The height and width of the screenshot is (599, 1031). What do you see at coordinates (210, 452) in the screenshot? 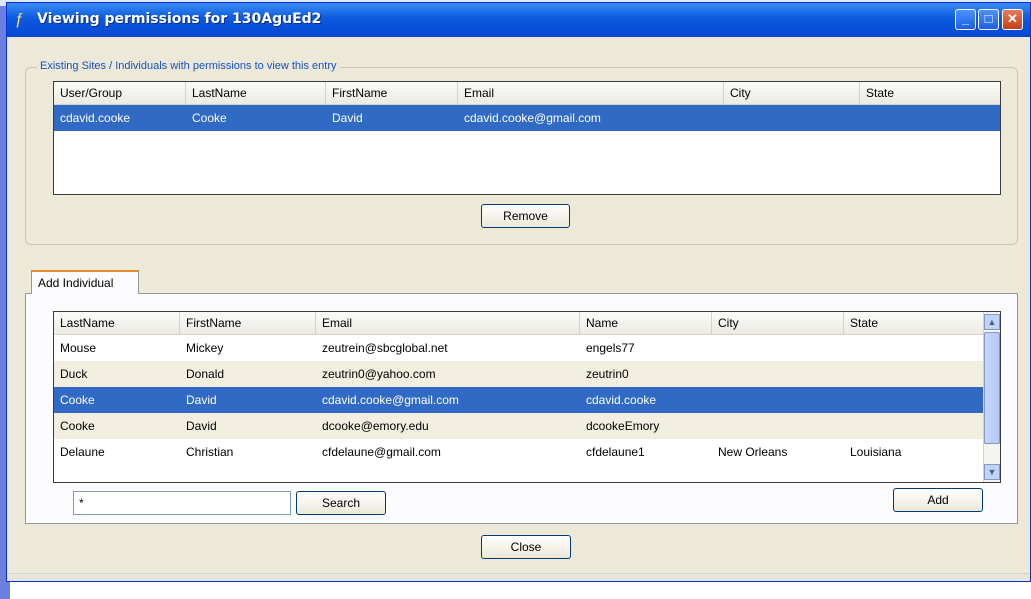
I see `cell-firstname: Christian` at bounding box center [210, 452].